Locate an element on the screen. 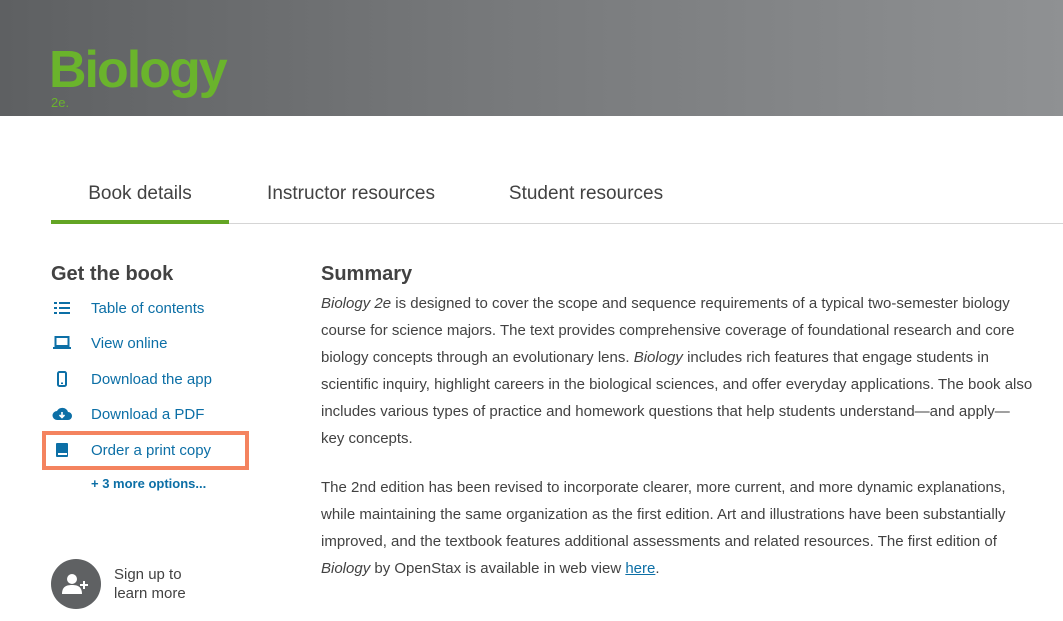 This screenshot has width=1063, height=621. download-pdf-label: Download a PDF is located at coordinates (148, 414).